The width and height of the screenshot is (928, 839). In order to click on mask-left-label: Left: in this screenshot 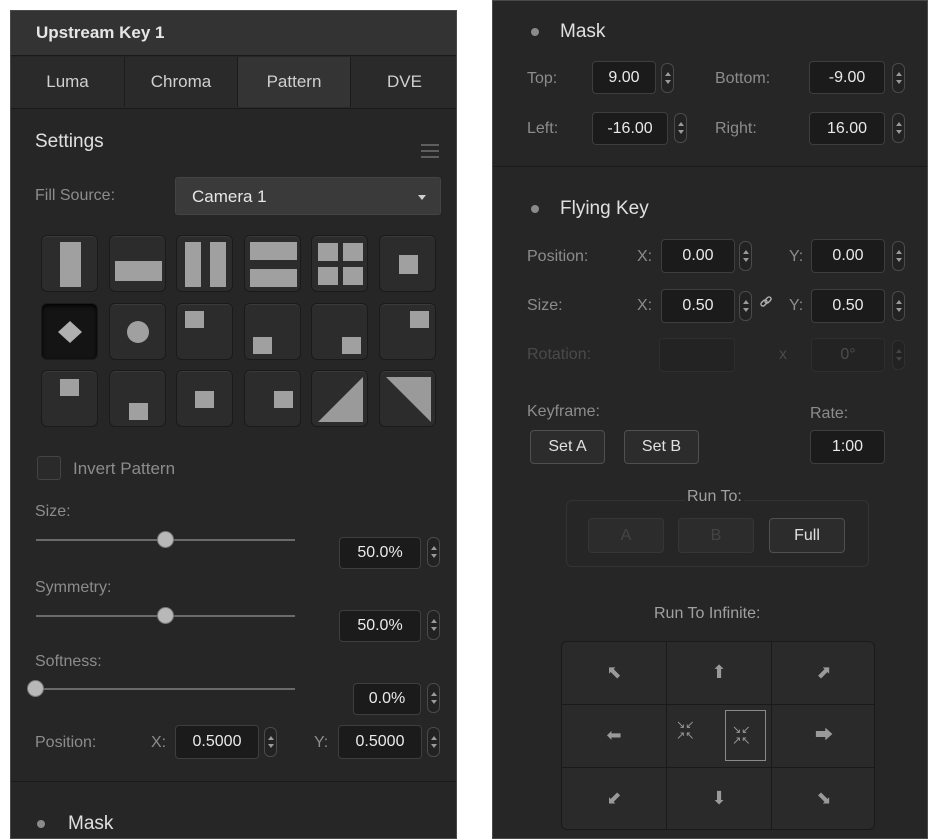, I will do `click(543, 128)`.